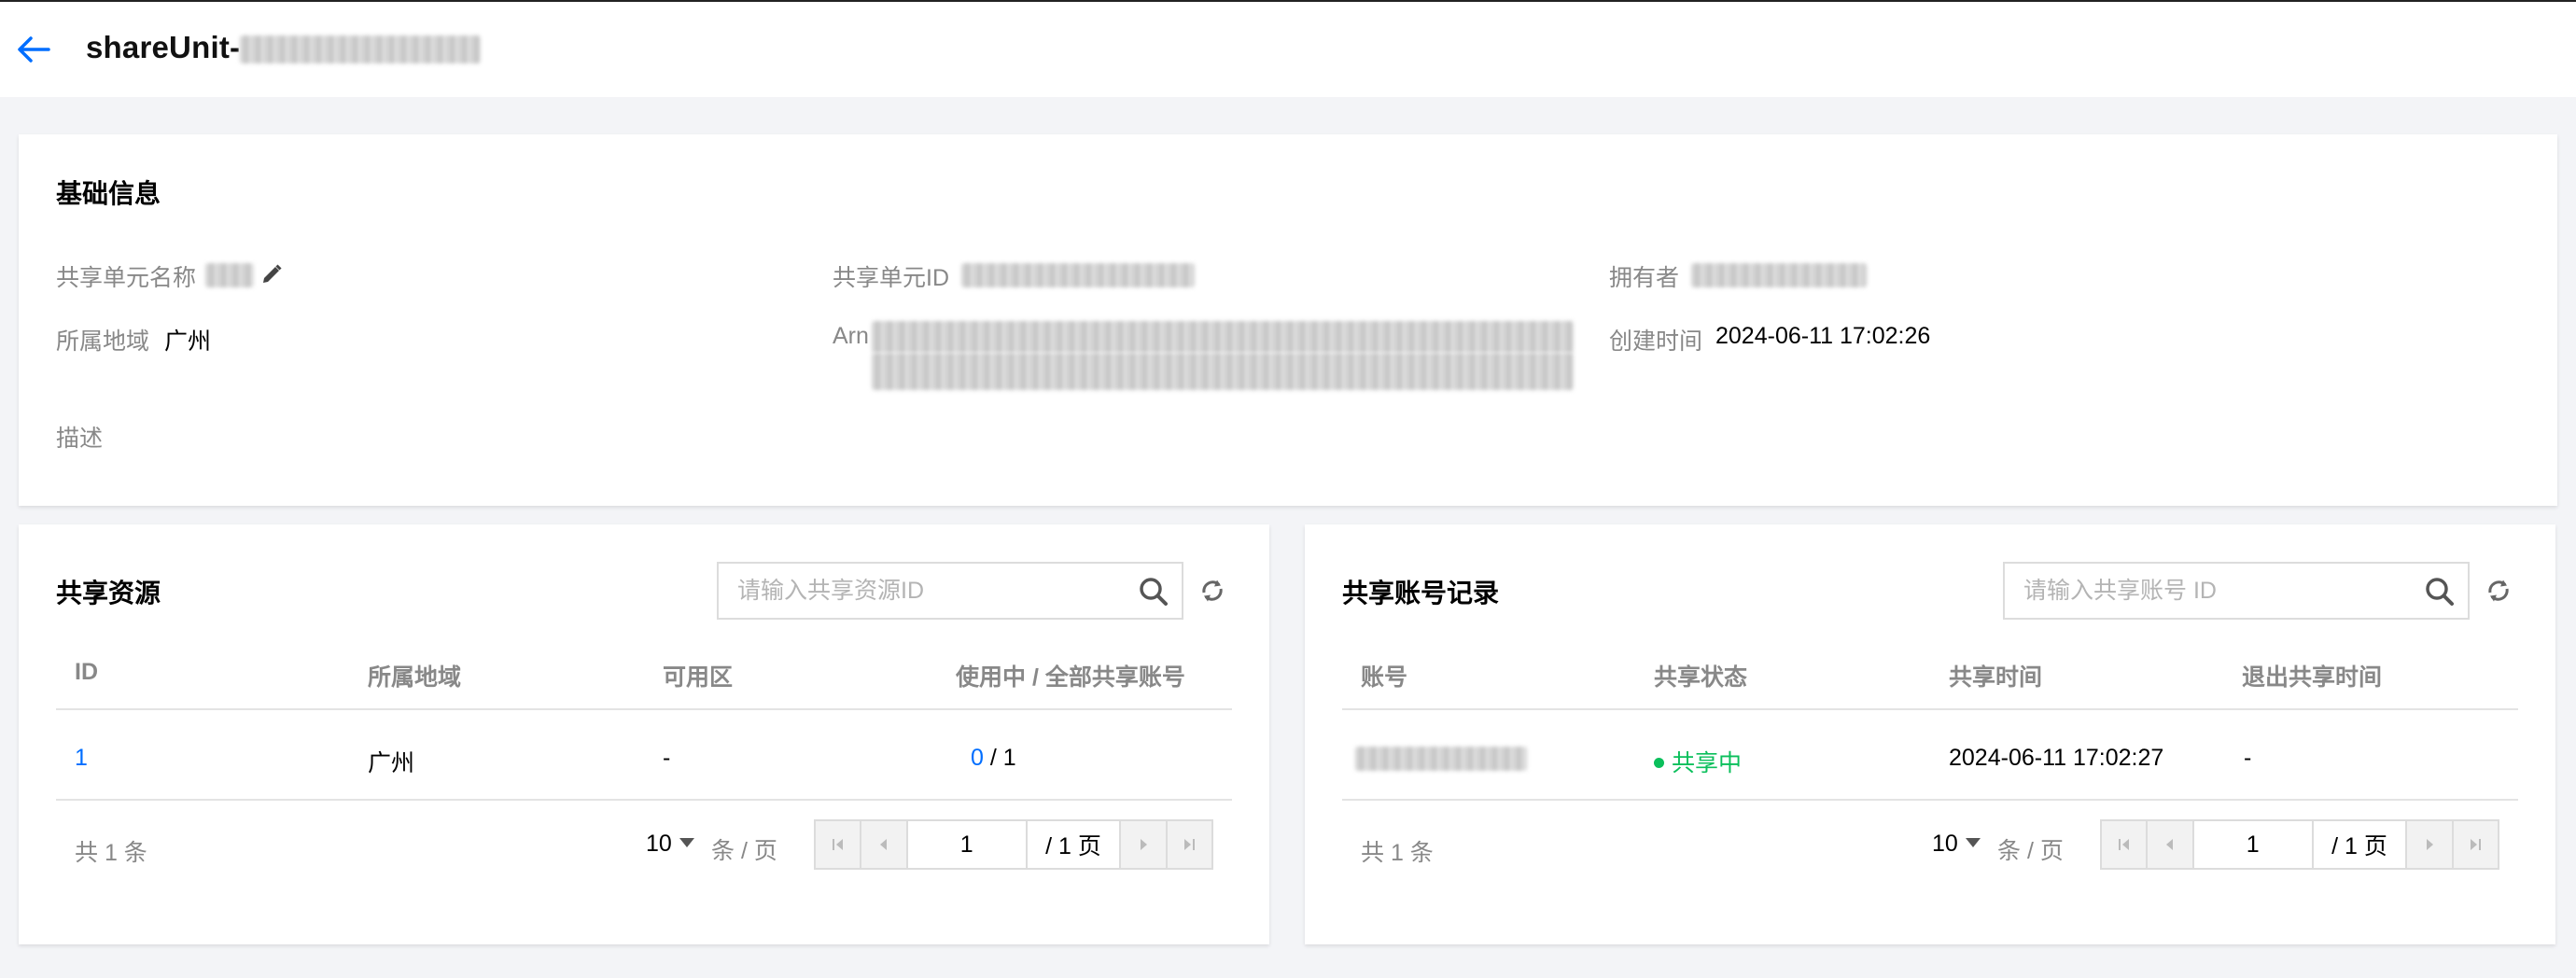 The image size is (2576, 978). I want to click on page-title: shareUnit-, so click(284, 47).